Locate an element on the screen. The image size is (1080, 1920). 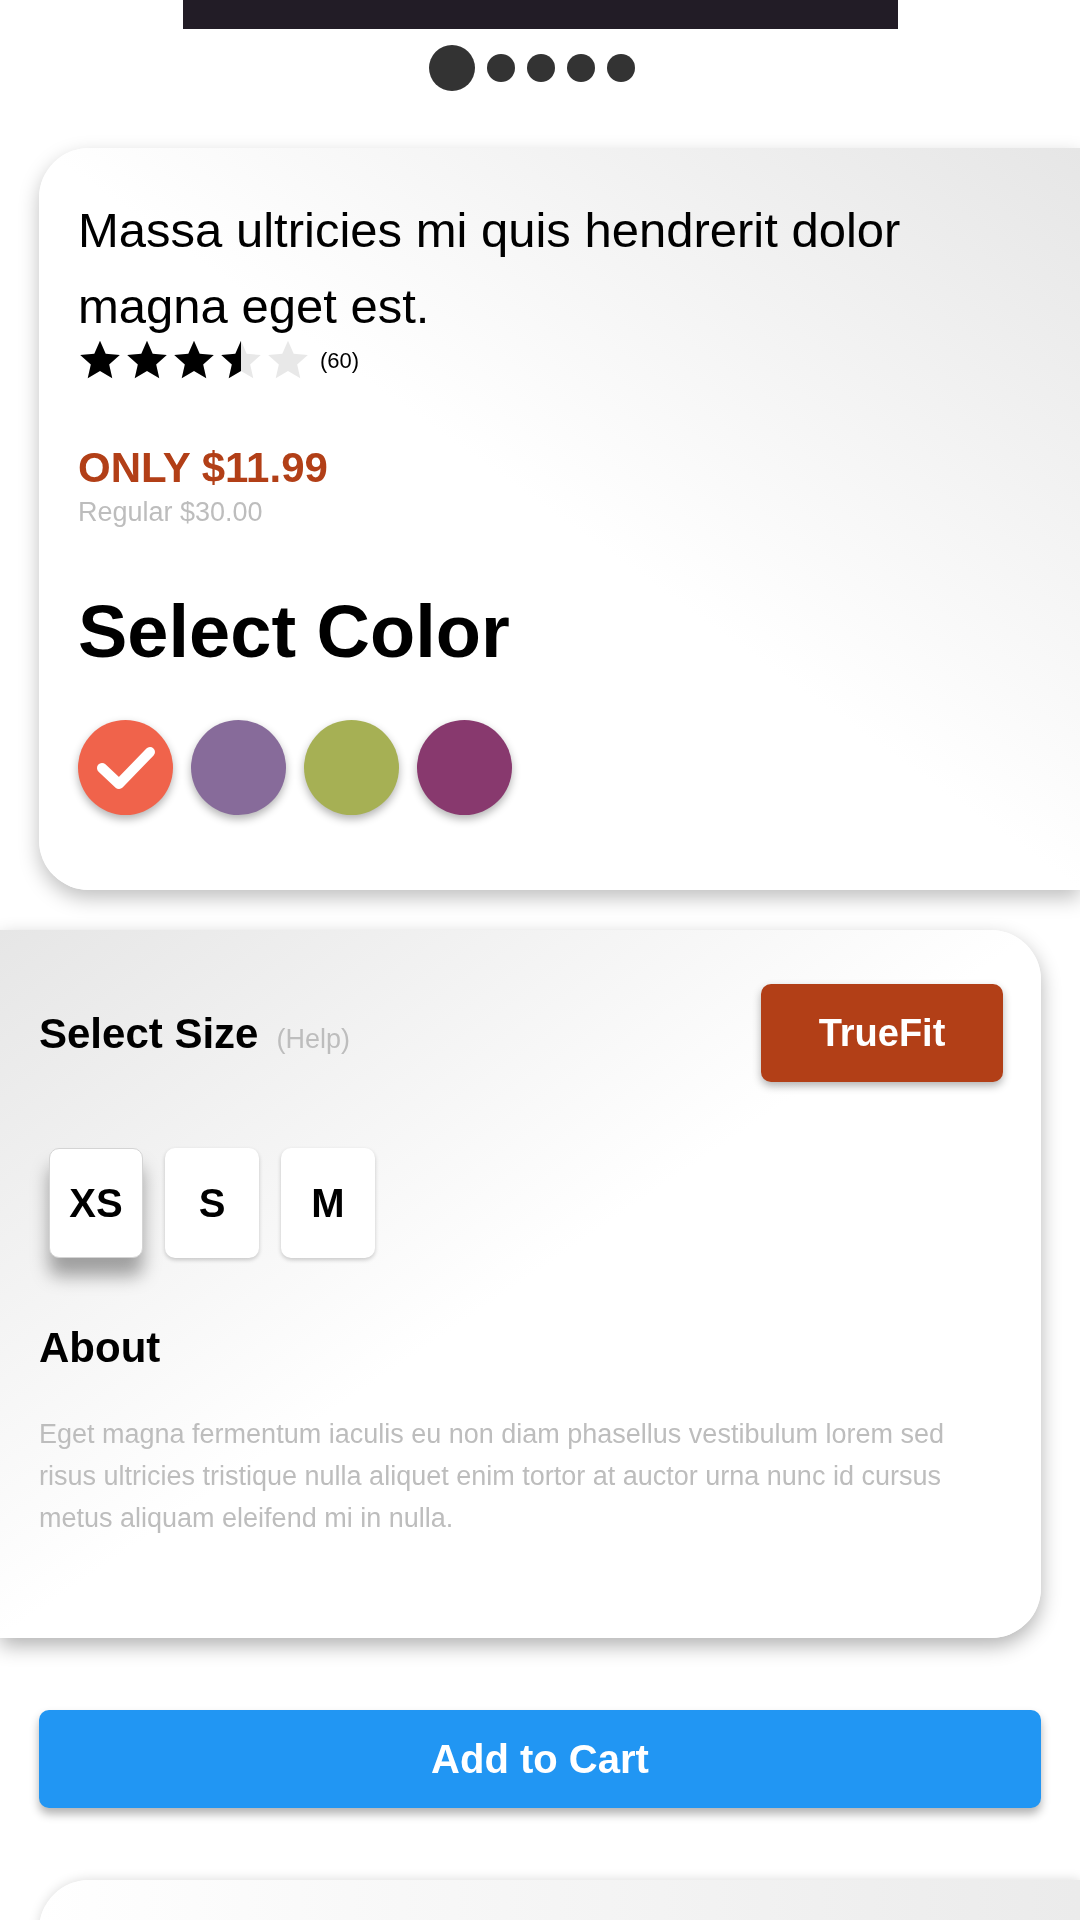
regular-price: Regular $30.00 is located at coordinates (171, 512).